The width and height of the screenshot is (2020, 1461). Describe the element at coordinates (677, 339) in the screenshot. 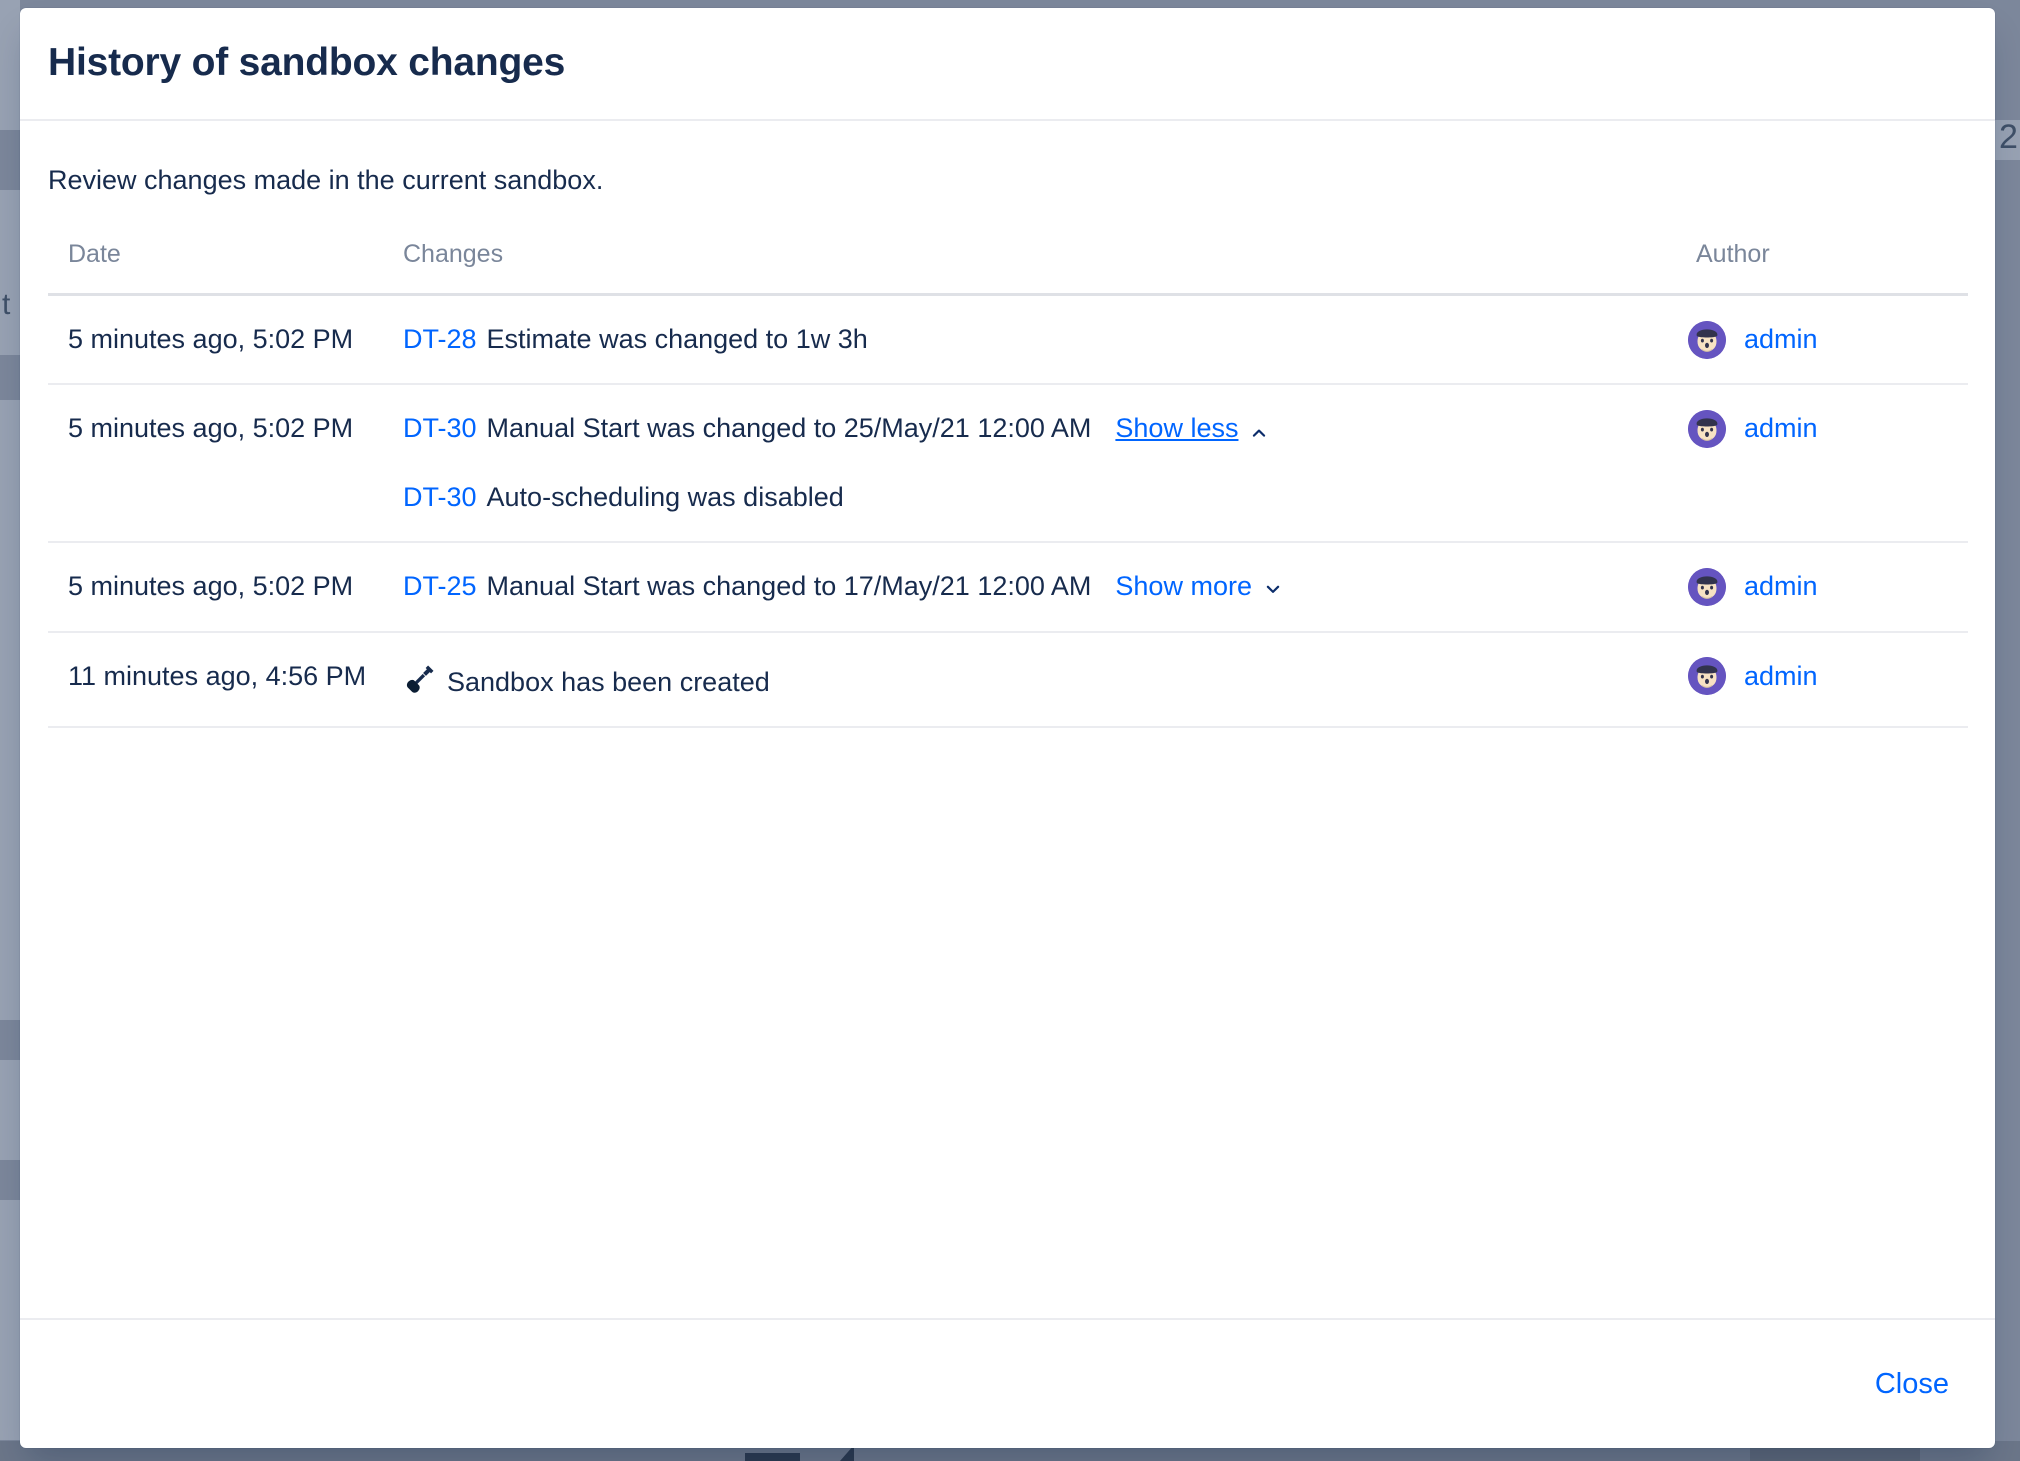

I see `change-description: Estimate was changed to 1w 3h` at that location.